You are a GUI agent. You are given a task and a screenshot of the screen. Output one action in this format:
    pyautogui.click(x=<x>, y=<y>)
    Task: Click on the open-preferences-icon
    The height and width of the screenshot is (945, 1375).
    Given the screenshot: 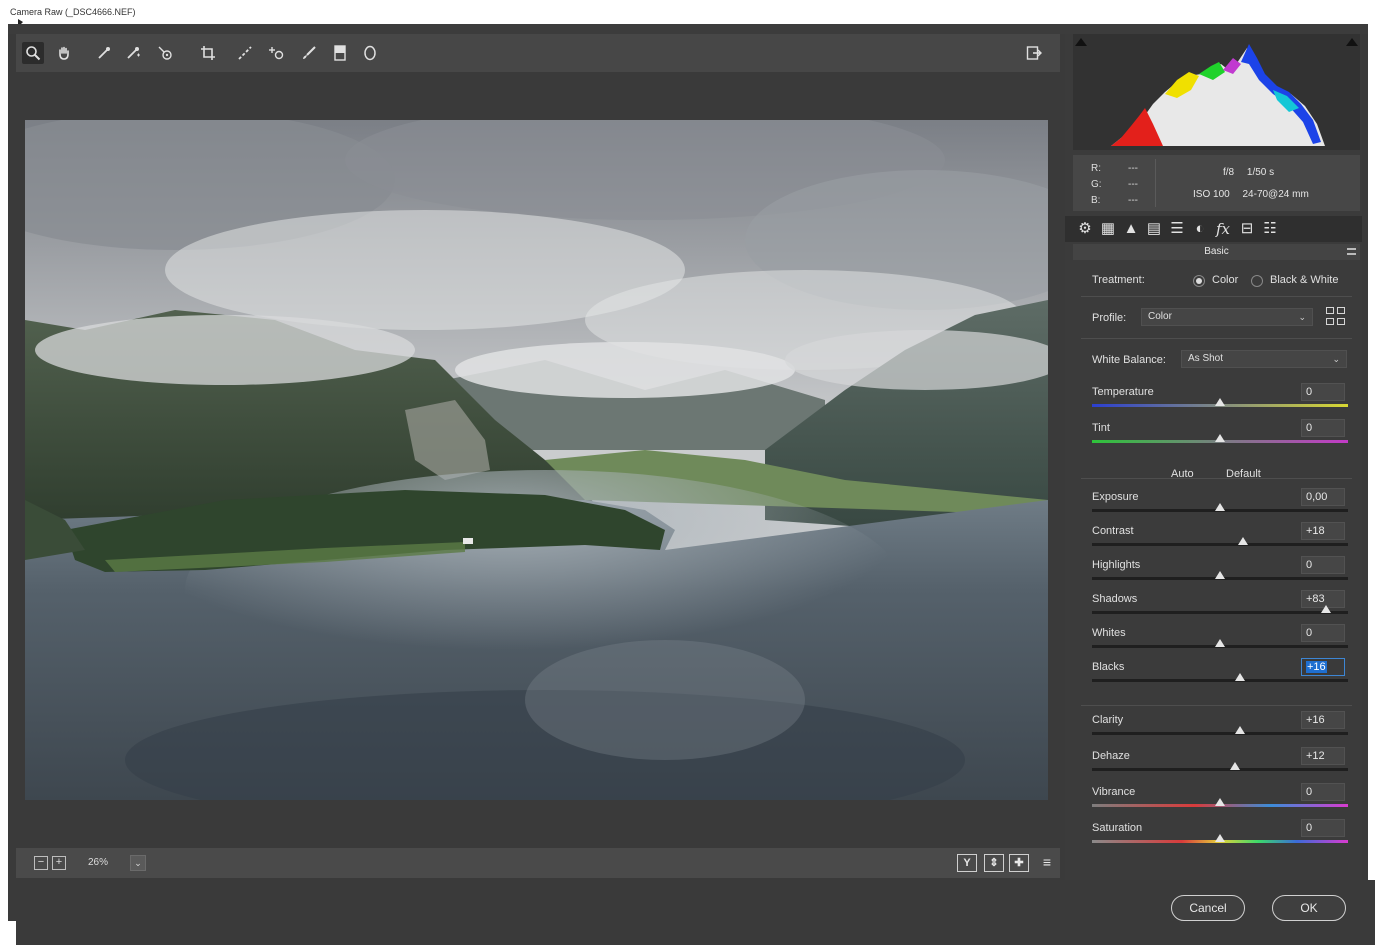 What is the action you would take?
    pyautogui.click(x=1034, y=53)
    